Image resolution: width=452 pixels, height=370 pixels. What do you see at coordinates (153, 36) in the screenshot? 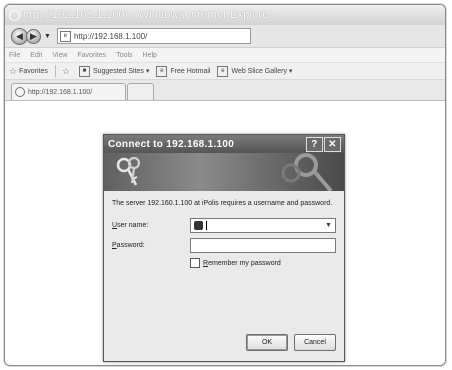
I see `address-input: e http://192.168.1.100/` at bounding box center [153, 36].